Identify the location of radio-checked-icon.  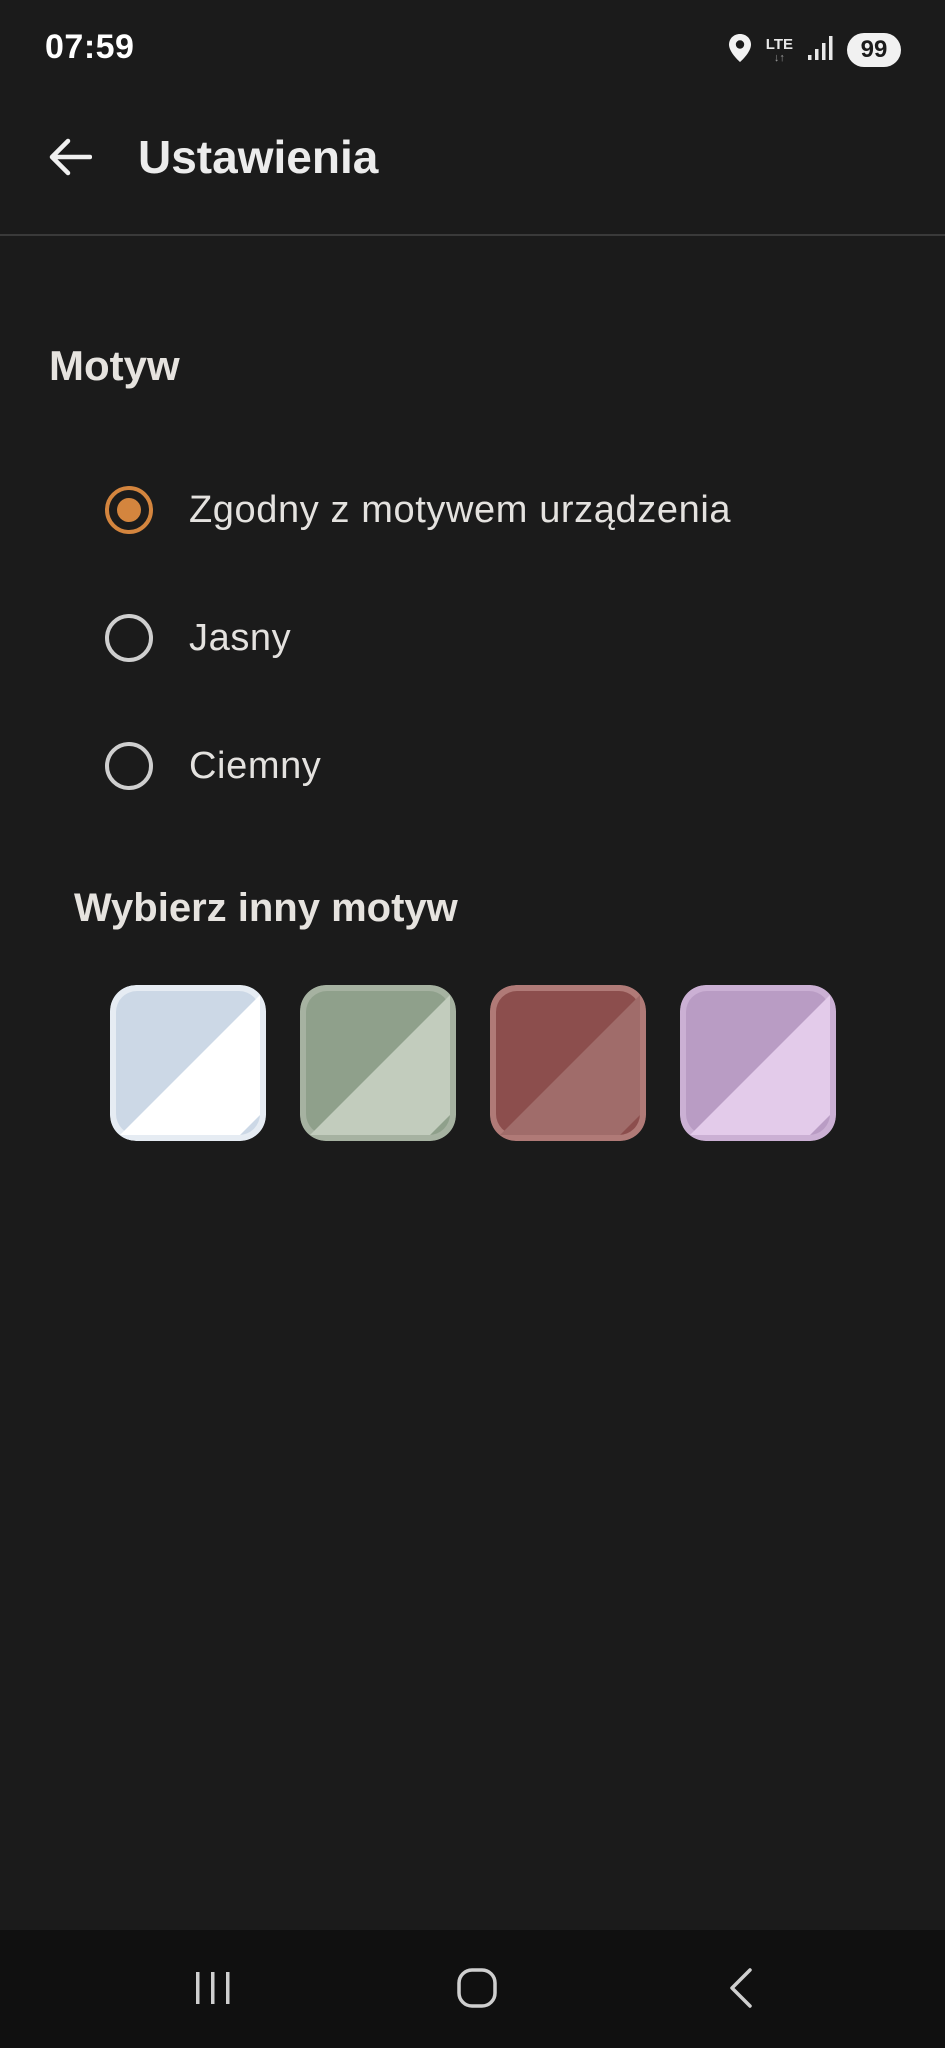
(129, 510).